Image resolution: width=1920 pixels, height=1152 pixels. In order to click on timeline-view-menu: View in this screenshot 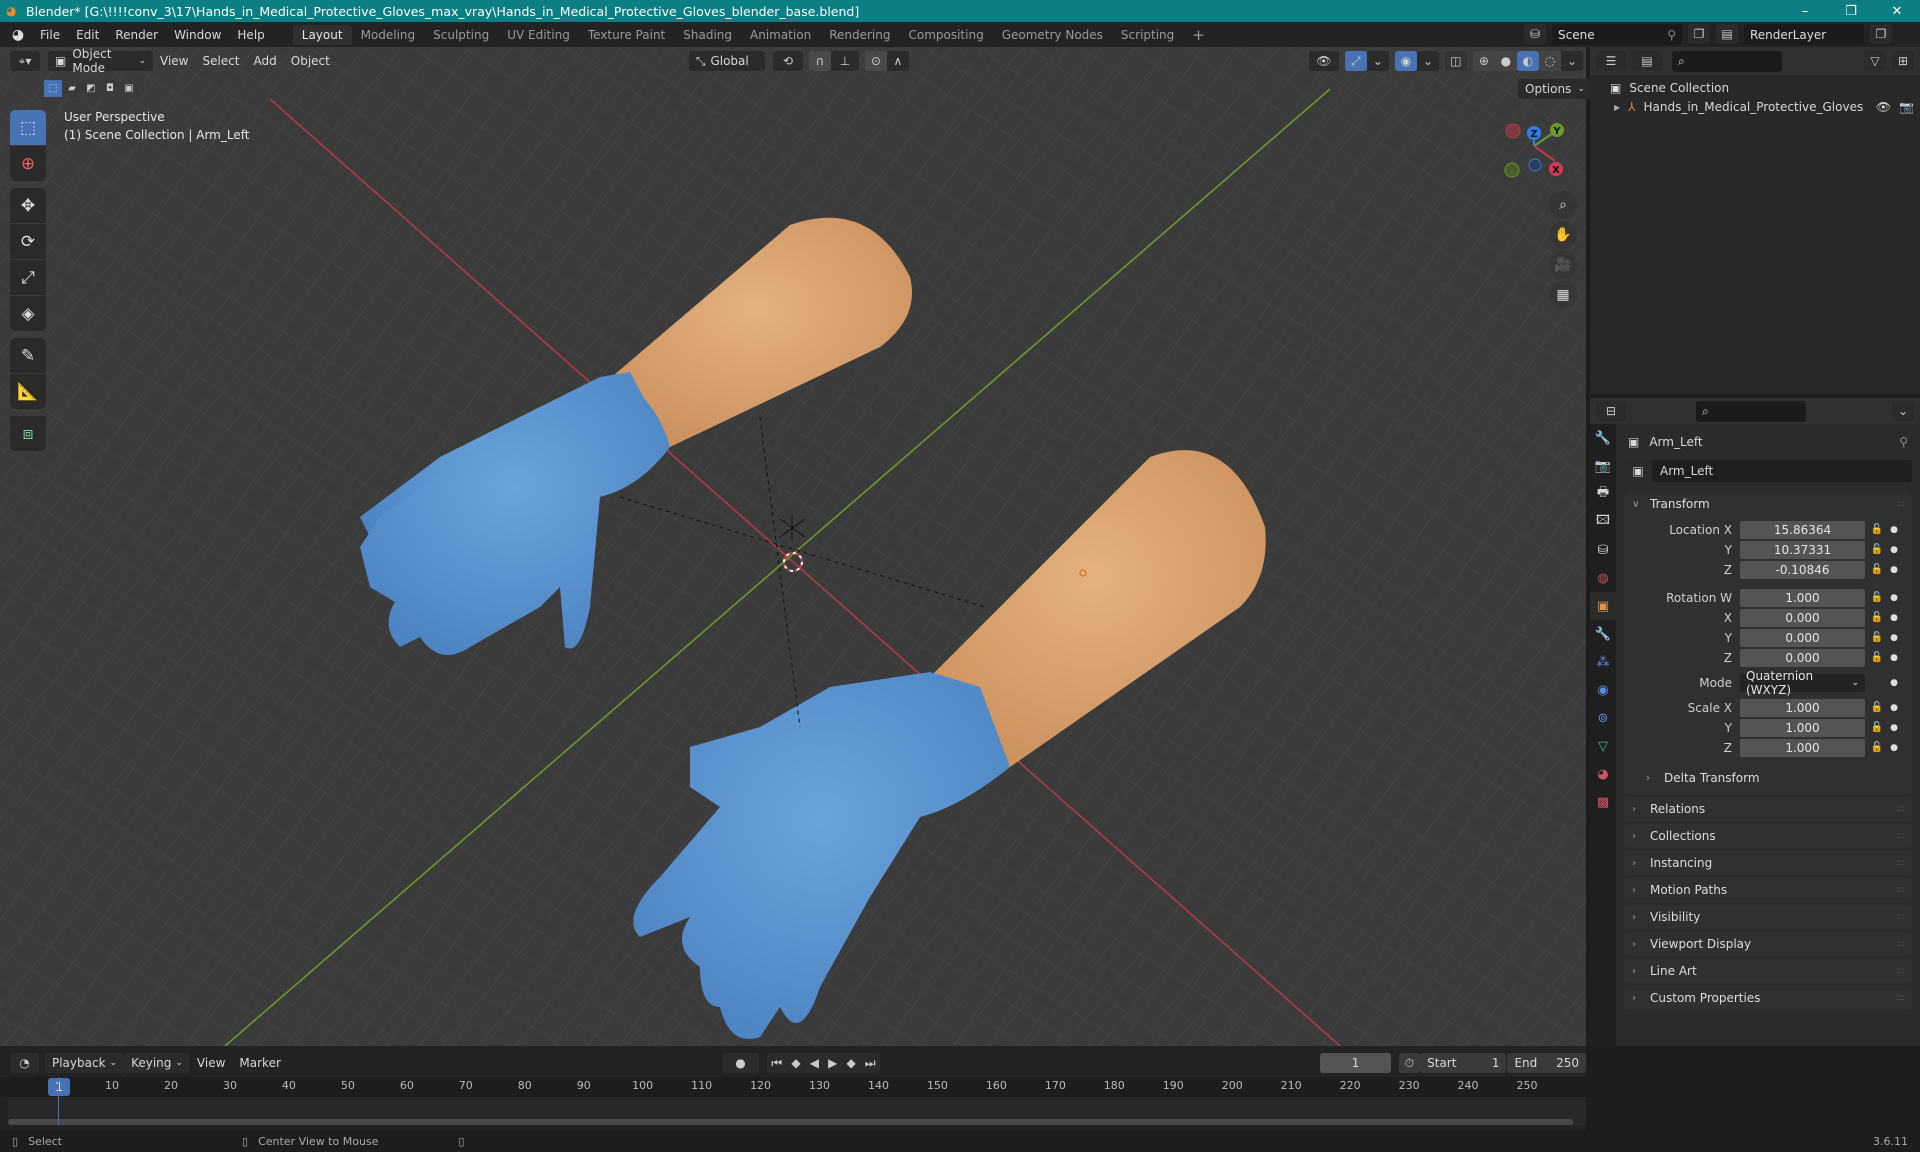, I will do `click(211, 1063)`.